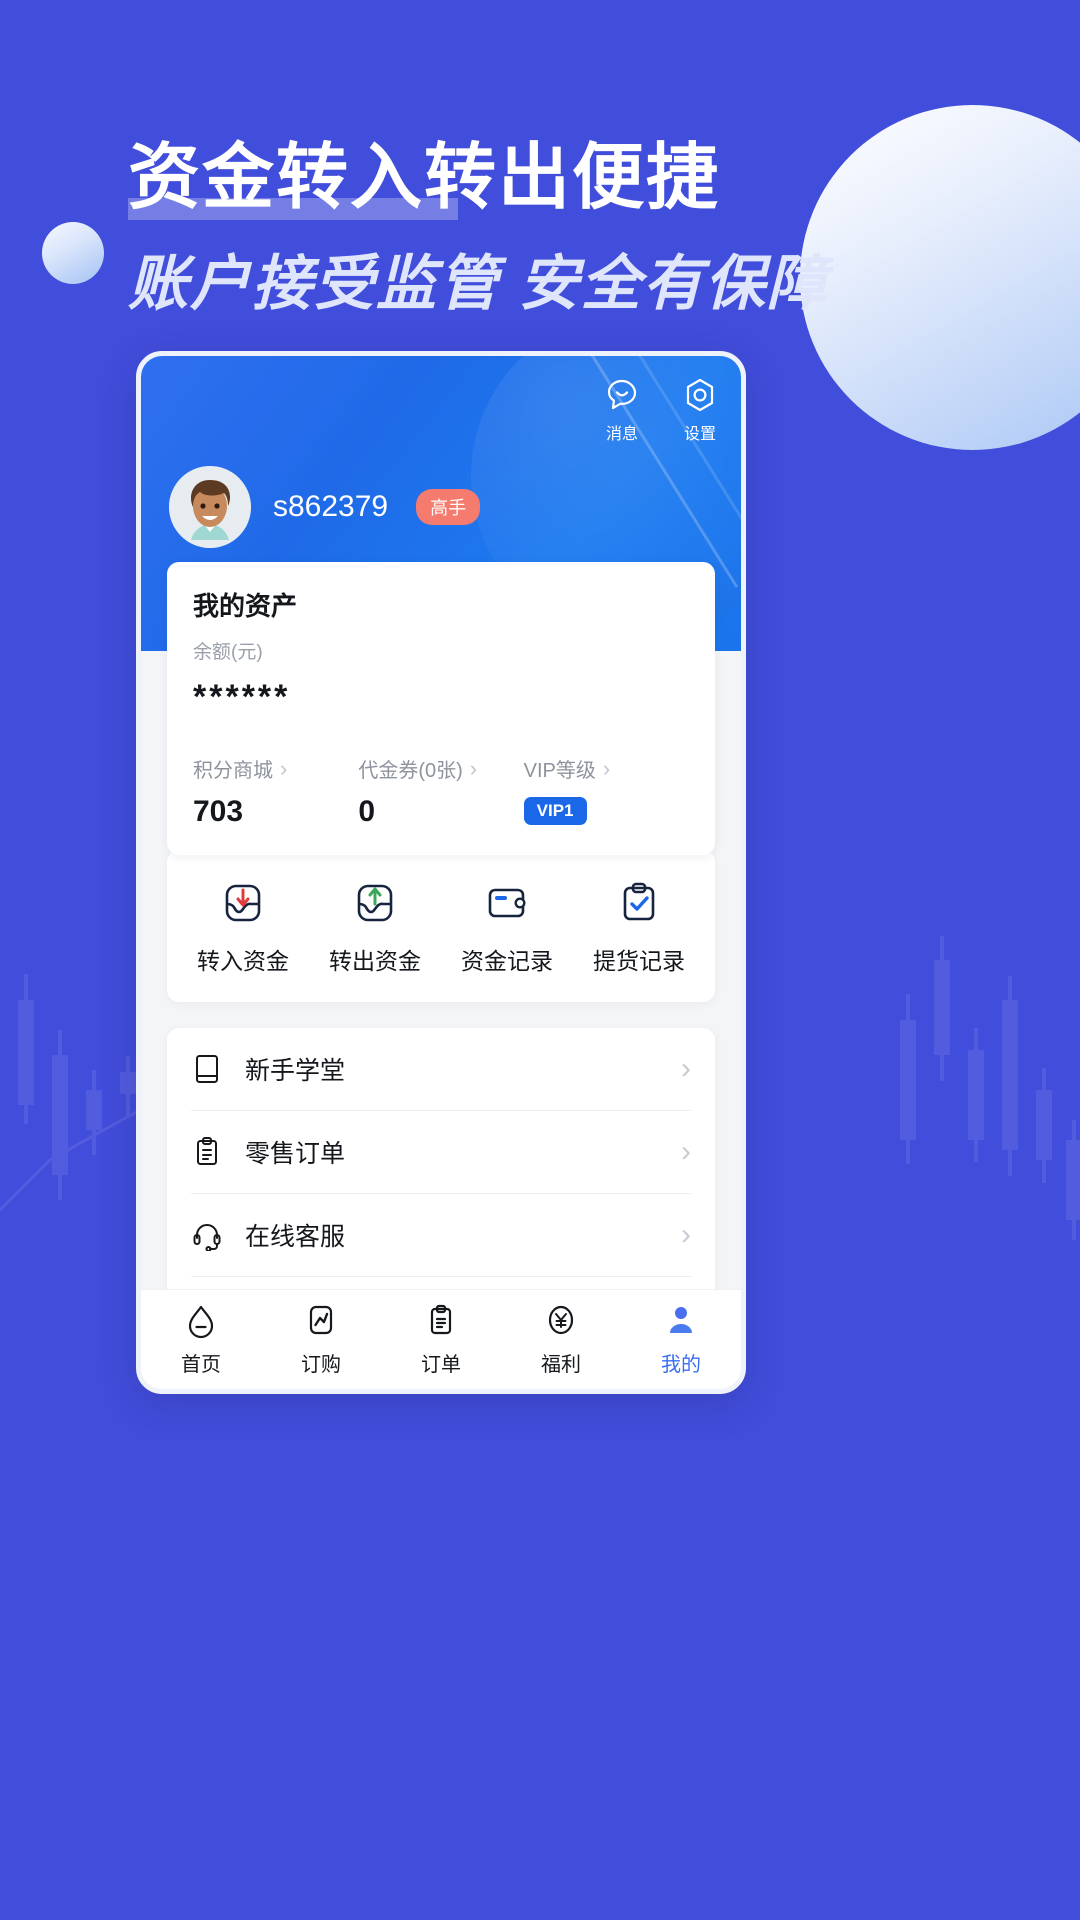 Image resolution: width=1080 pixels, height=1920 pixels. I want to click on stat-vouchers: 代金券(0张) › 0, so click(440, 791).